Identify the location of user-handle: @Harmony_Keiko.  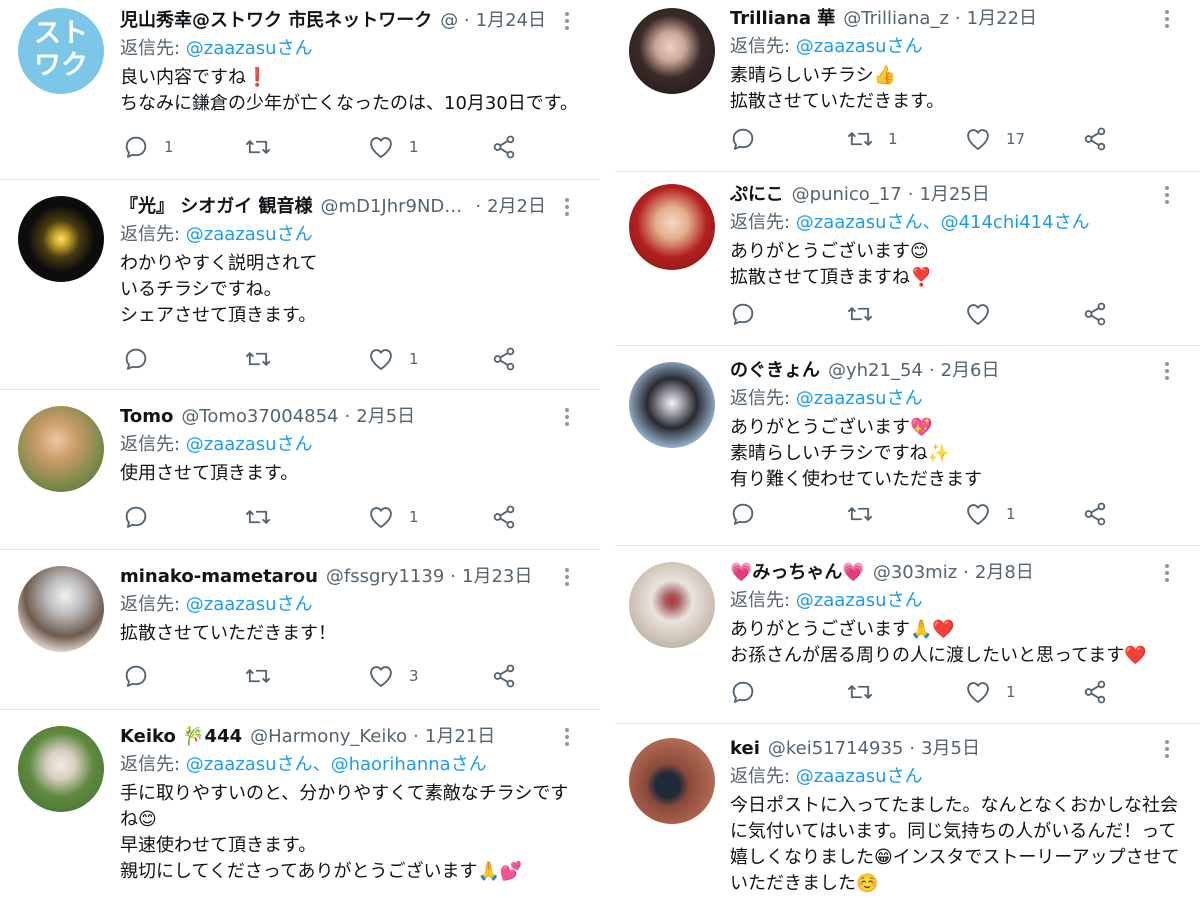
(328, 737).